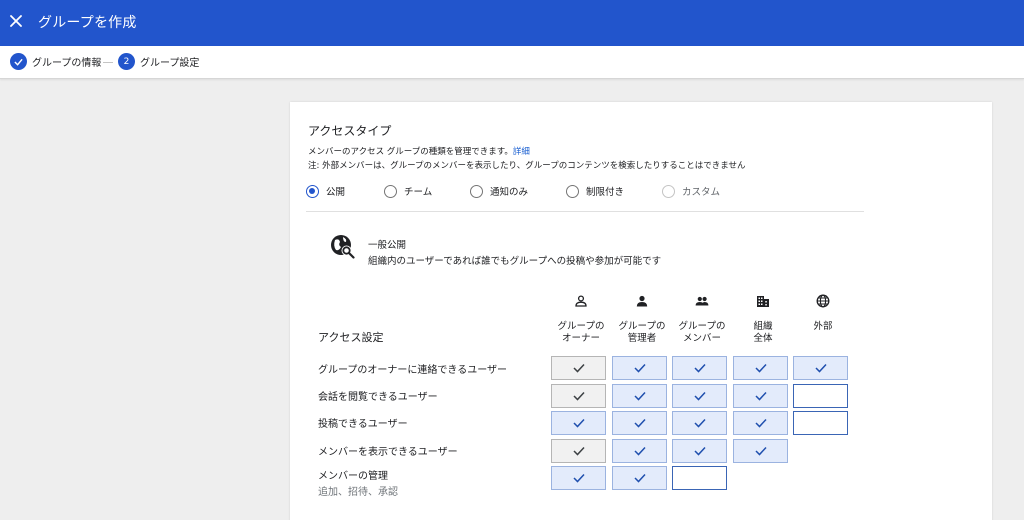 Image resolution: width=1024 pixels, height=520 pixels. I want to click on globe-icon, so click(823, 301).